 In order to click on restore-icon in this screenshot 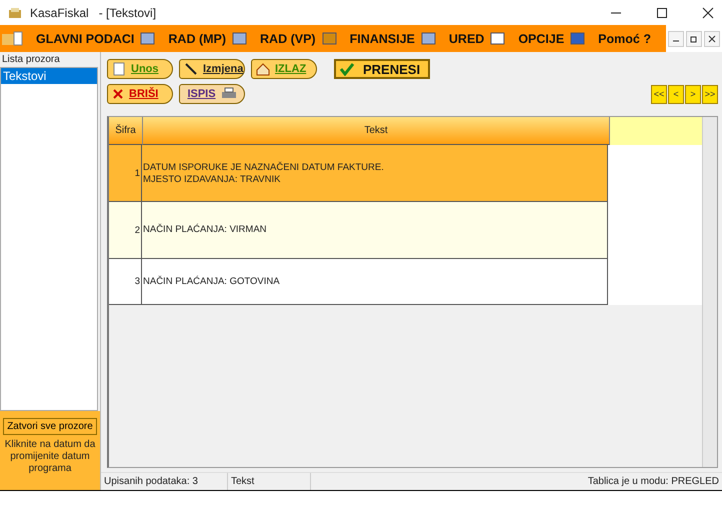, I will do `click(694, 38)`.